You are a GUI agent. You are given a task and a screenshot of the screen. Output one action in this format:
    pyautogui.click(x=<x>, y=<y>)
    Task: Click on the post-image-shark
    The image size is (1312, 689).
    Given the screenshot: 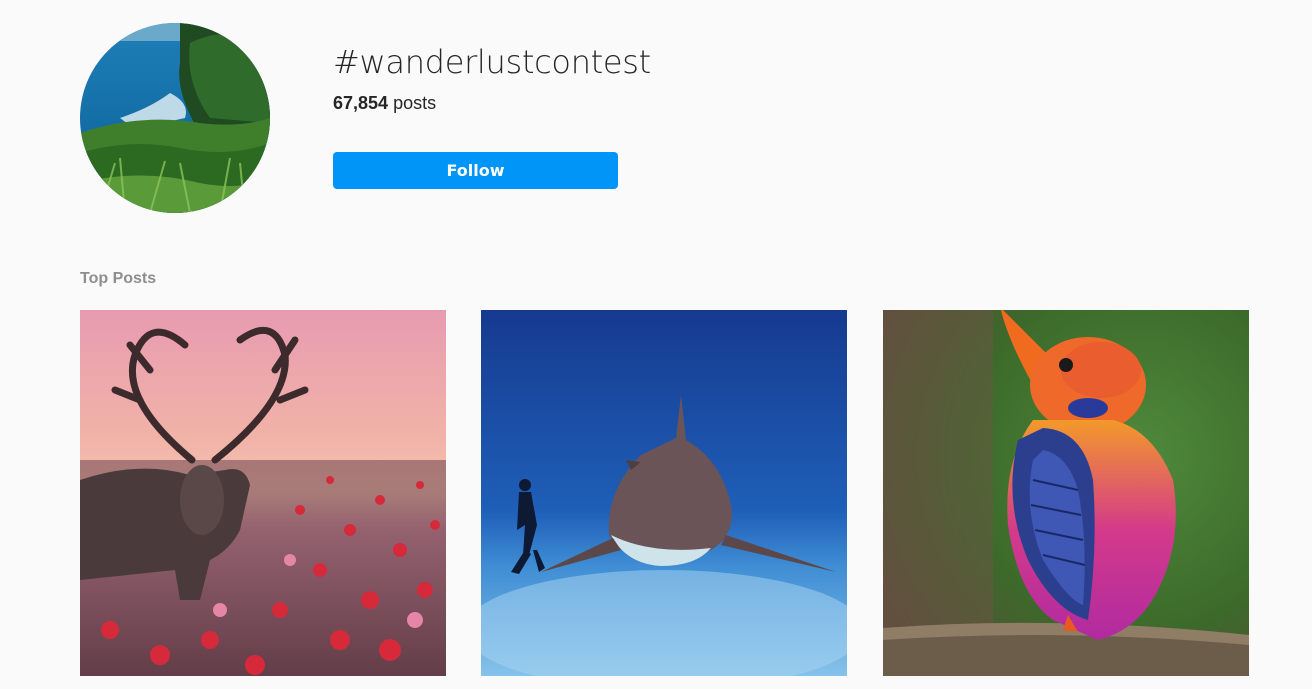 What is the action you would take?
    pyautogui.click(x=664, y=493)
    